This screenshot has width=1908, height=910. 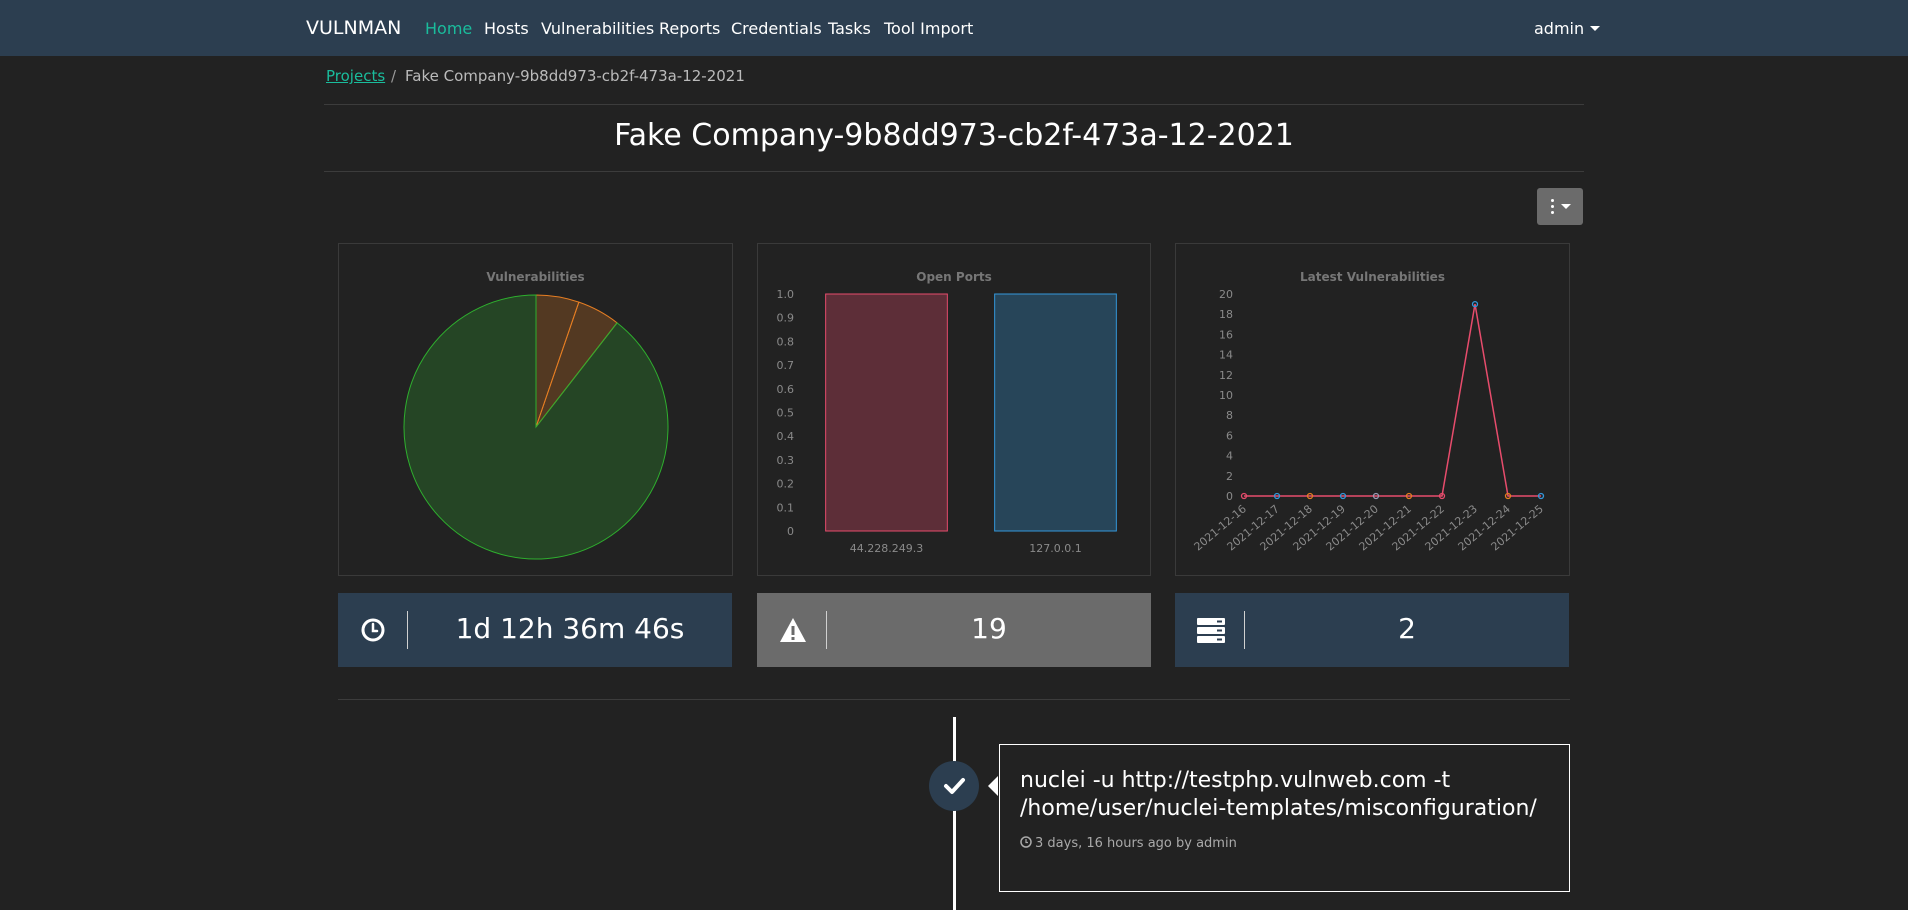 What do you see at coordinates (1229, 456) in the screenshot?
I see `y-tick-label: 4` at bounding box center [1229, 456].